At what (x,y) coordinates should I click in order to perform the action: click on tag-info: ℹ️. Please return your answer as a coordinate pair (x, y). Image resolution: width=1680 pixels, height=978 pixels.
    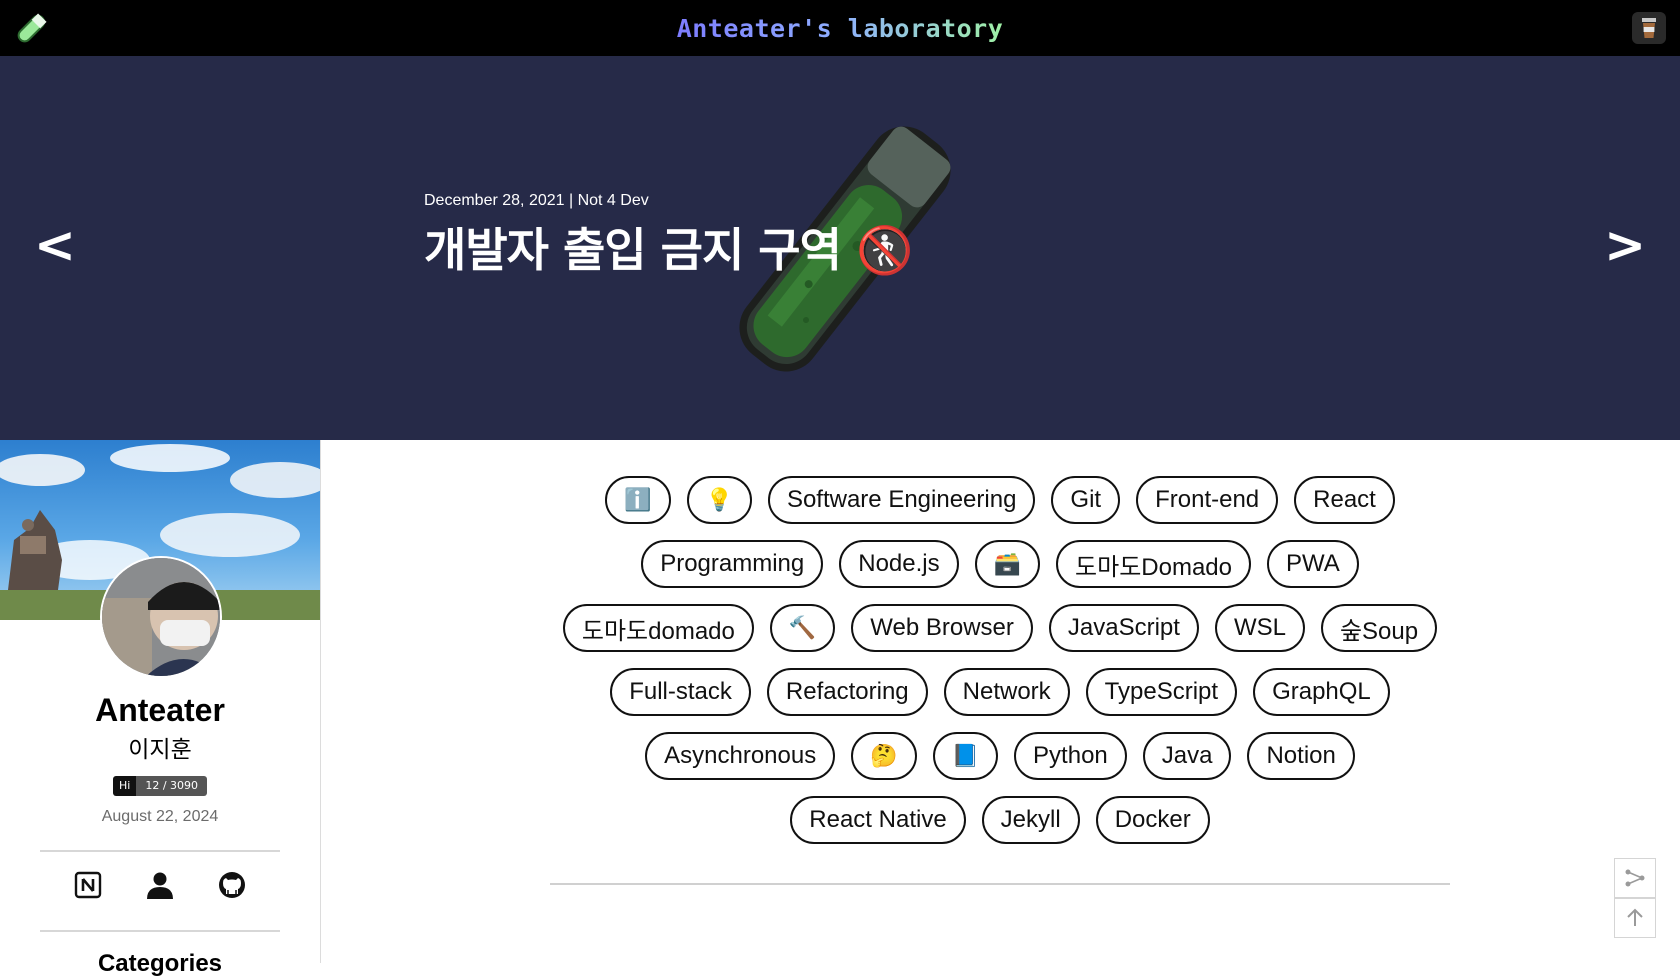
    Looking at the image, I should click on (638, 500).